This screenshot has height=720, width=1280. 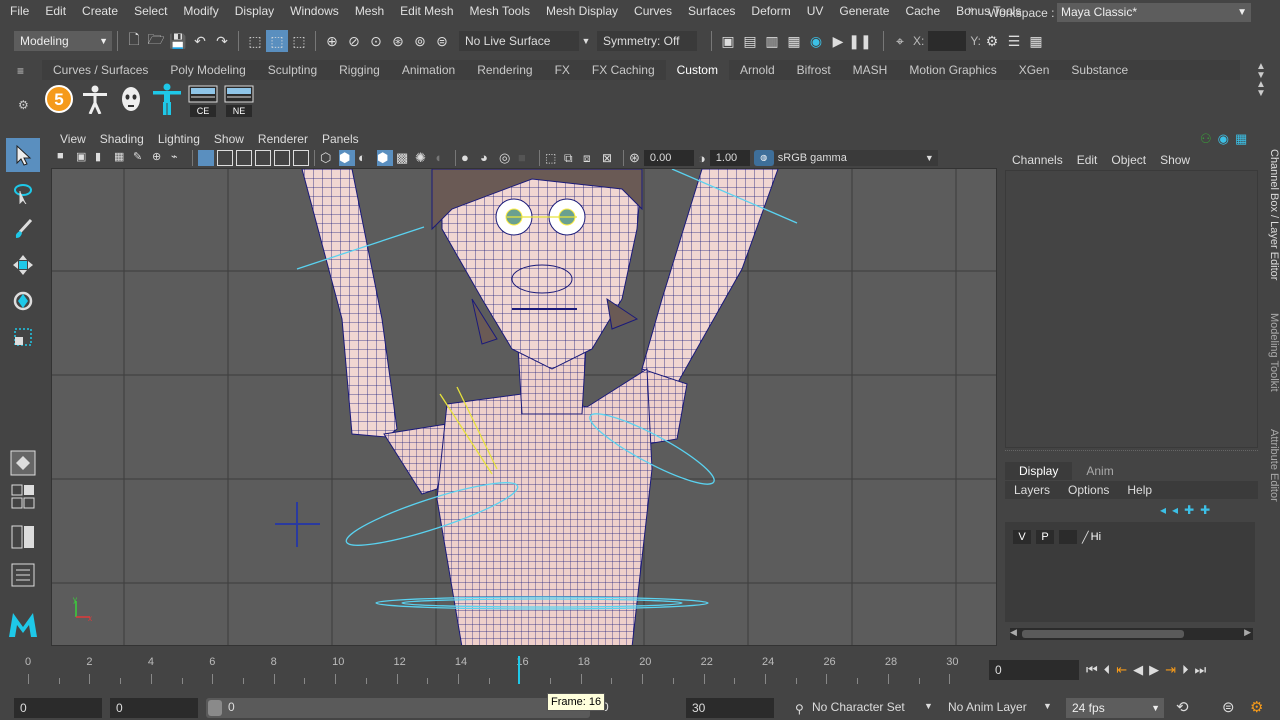 I want to click on scale-tool-icon, so click(x=23, y=337).